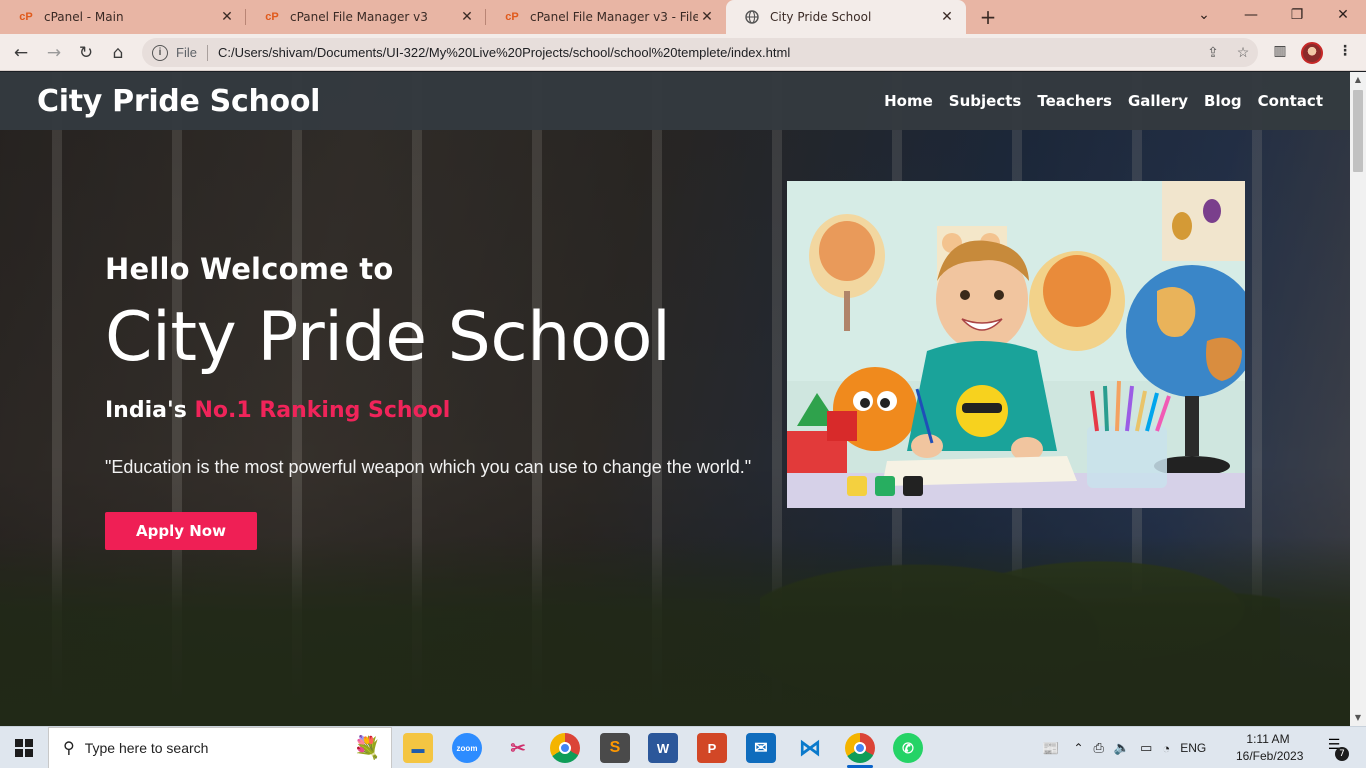 The width and height of the screenshot is (1366, 768). I want to click on side-panel-icon: ▥, so click(1280, 53).